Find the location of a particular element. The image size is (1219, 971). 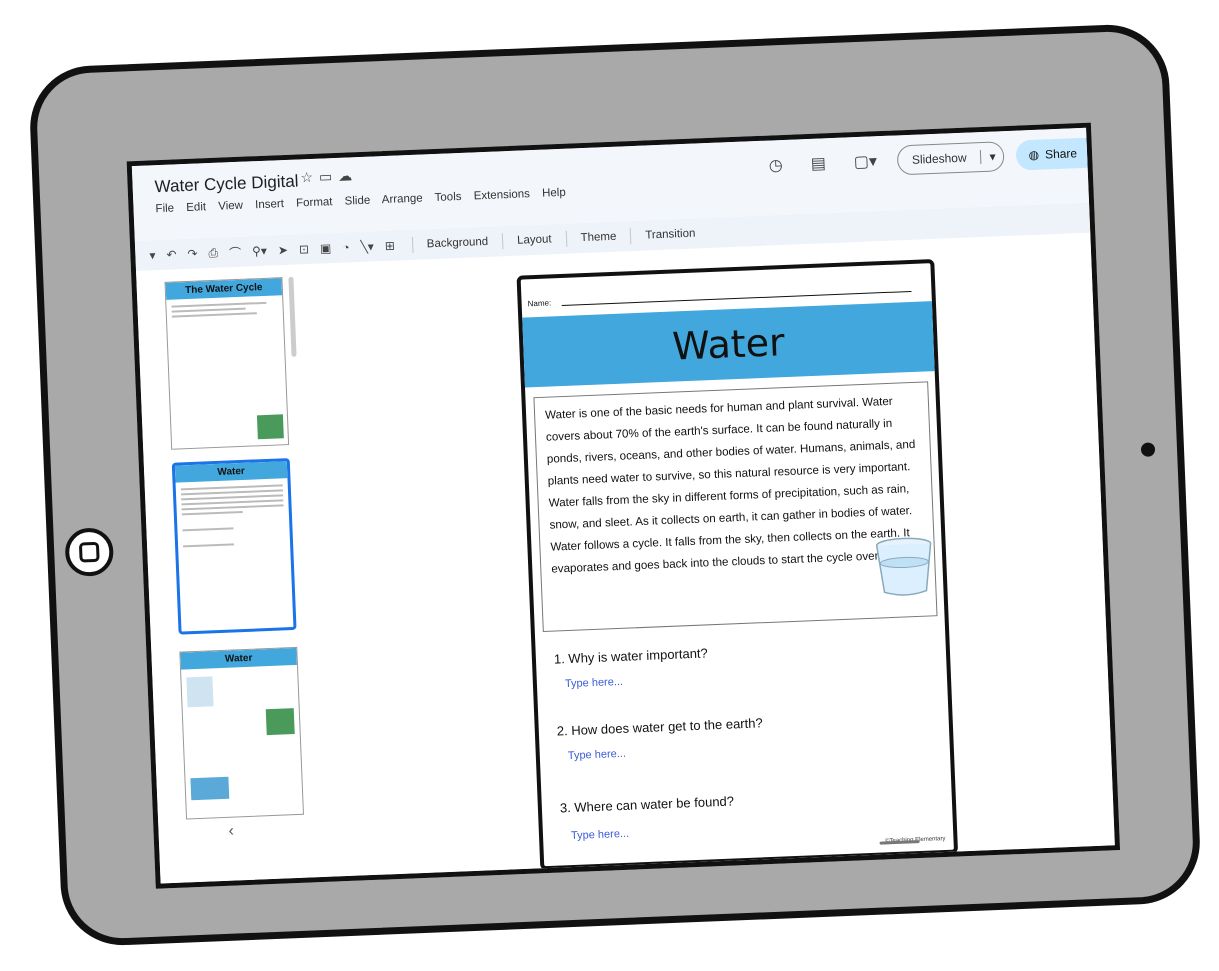

menu-format: Format is located at coordinates (314, 202).